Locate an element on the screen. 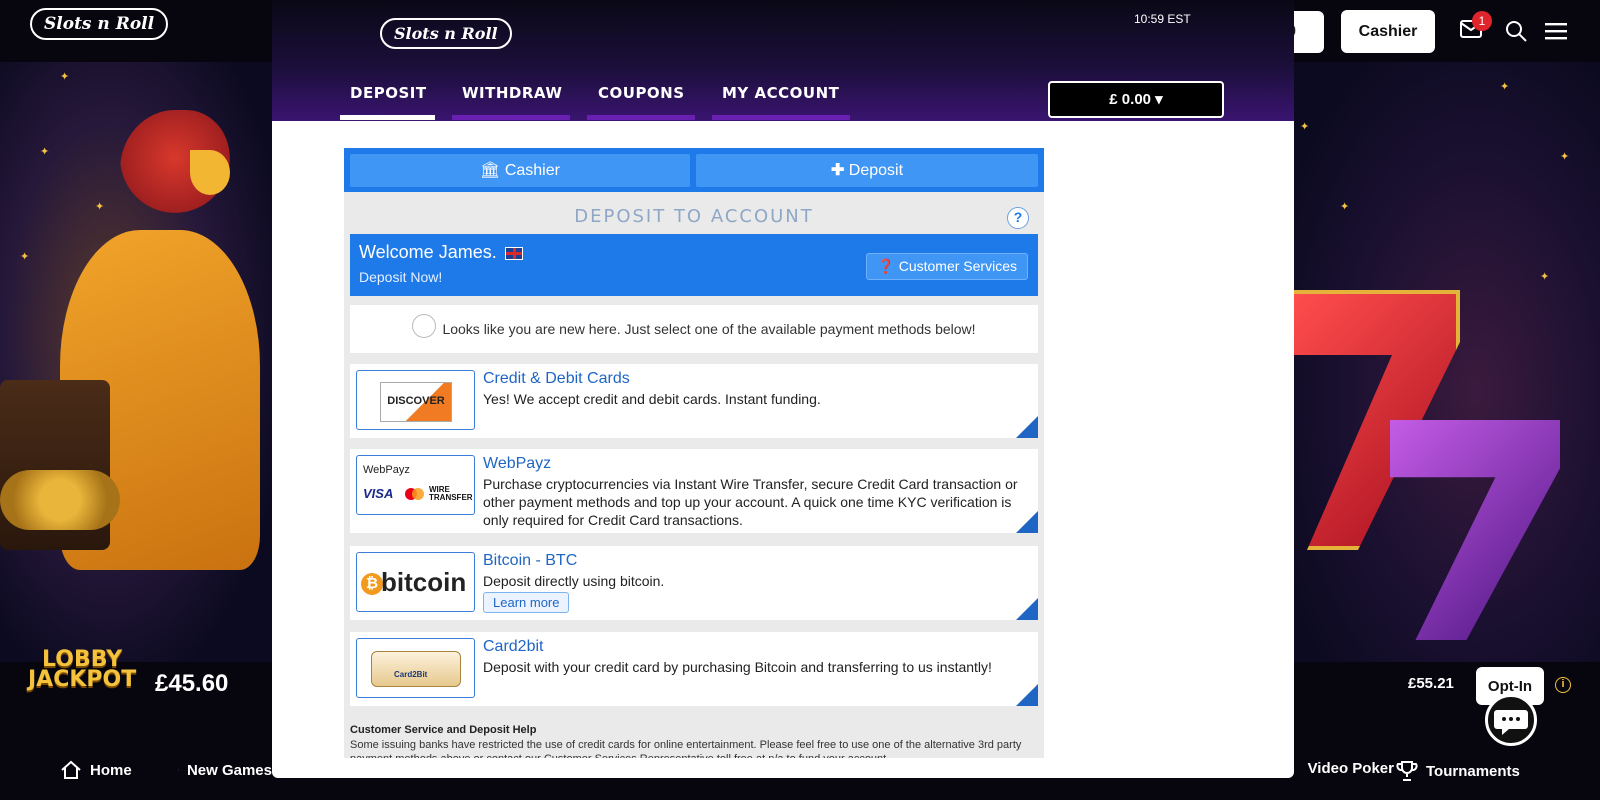 The height and width of the screenshot is (800, 1600). clock: 10:59 EST is located at coordinates (1162, 19).